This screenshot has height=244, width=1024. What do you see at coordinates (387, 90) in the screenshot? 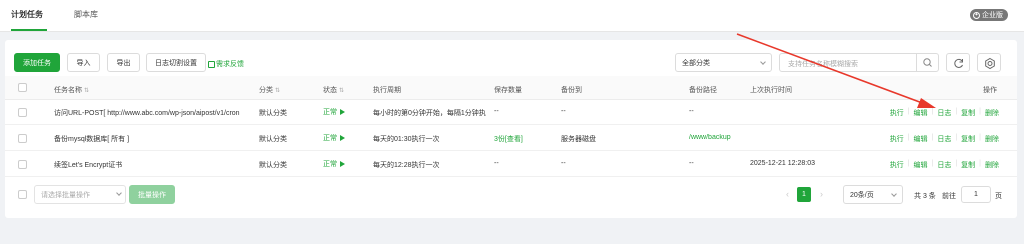
I see `header-cycle: 执行周期` at bounding box center [387, 90].